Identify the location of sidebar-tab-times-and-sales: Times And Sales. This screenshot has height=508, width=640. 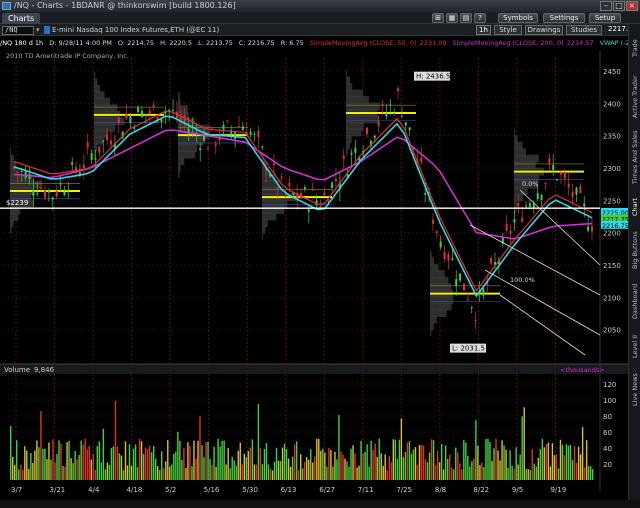
(634, 157).